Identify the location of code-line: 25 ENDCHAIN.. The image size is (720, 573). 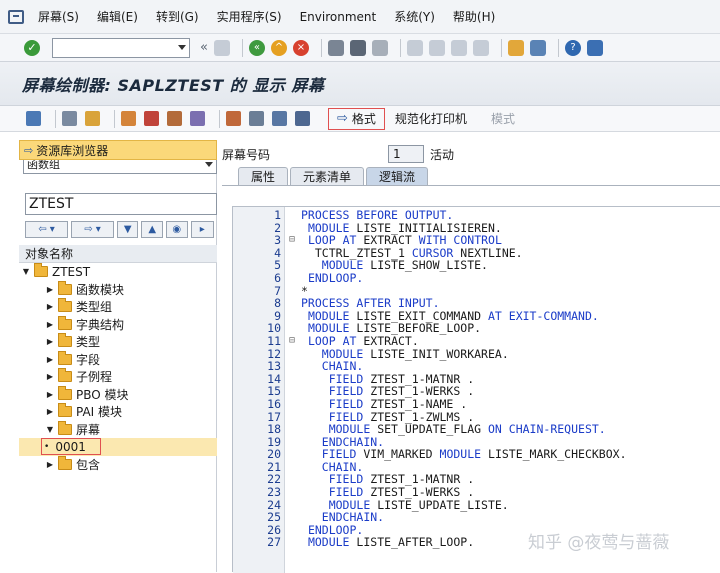
(476, 517).